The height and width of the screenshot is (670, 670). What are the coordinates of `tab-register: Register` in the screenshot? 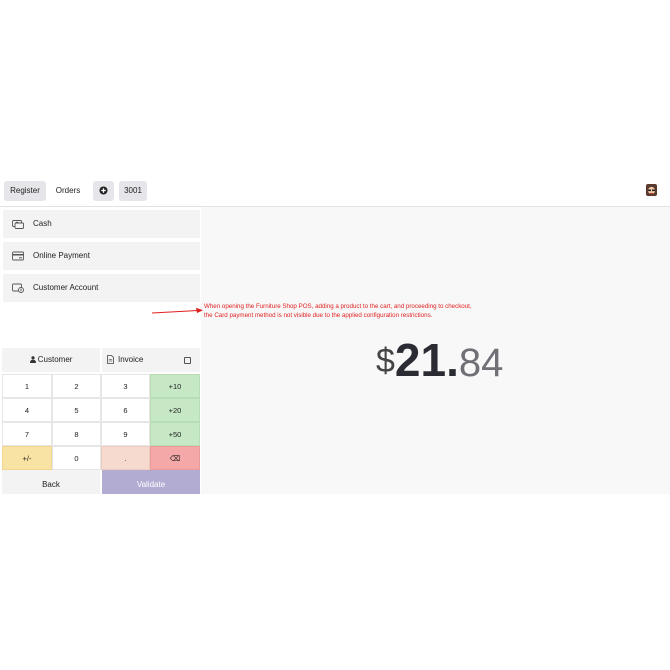 It's located at (25, 191).